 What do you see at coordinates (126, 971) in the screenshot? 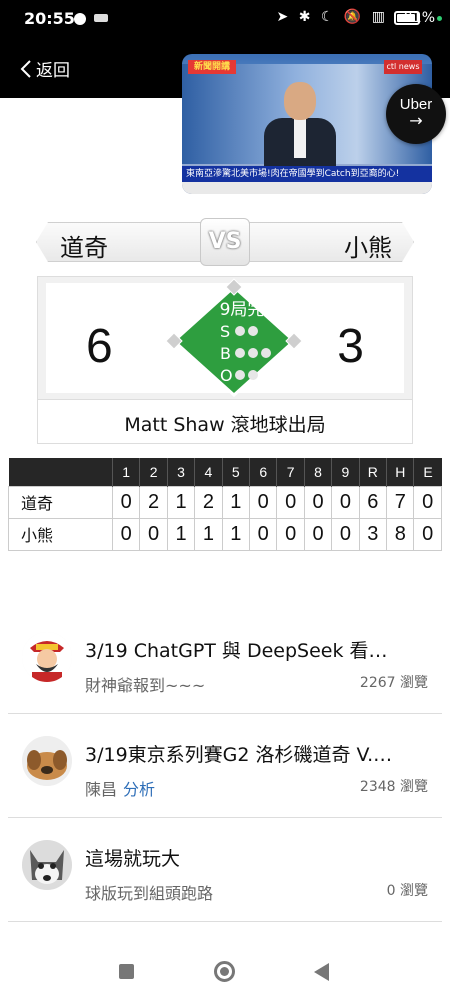
I see `recent-apps-icon` at bounding box center [126, 971].